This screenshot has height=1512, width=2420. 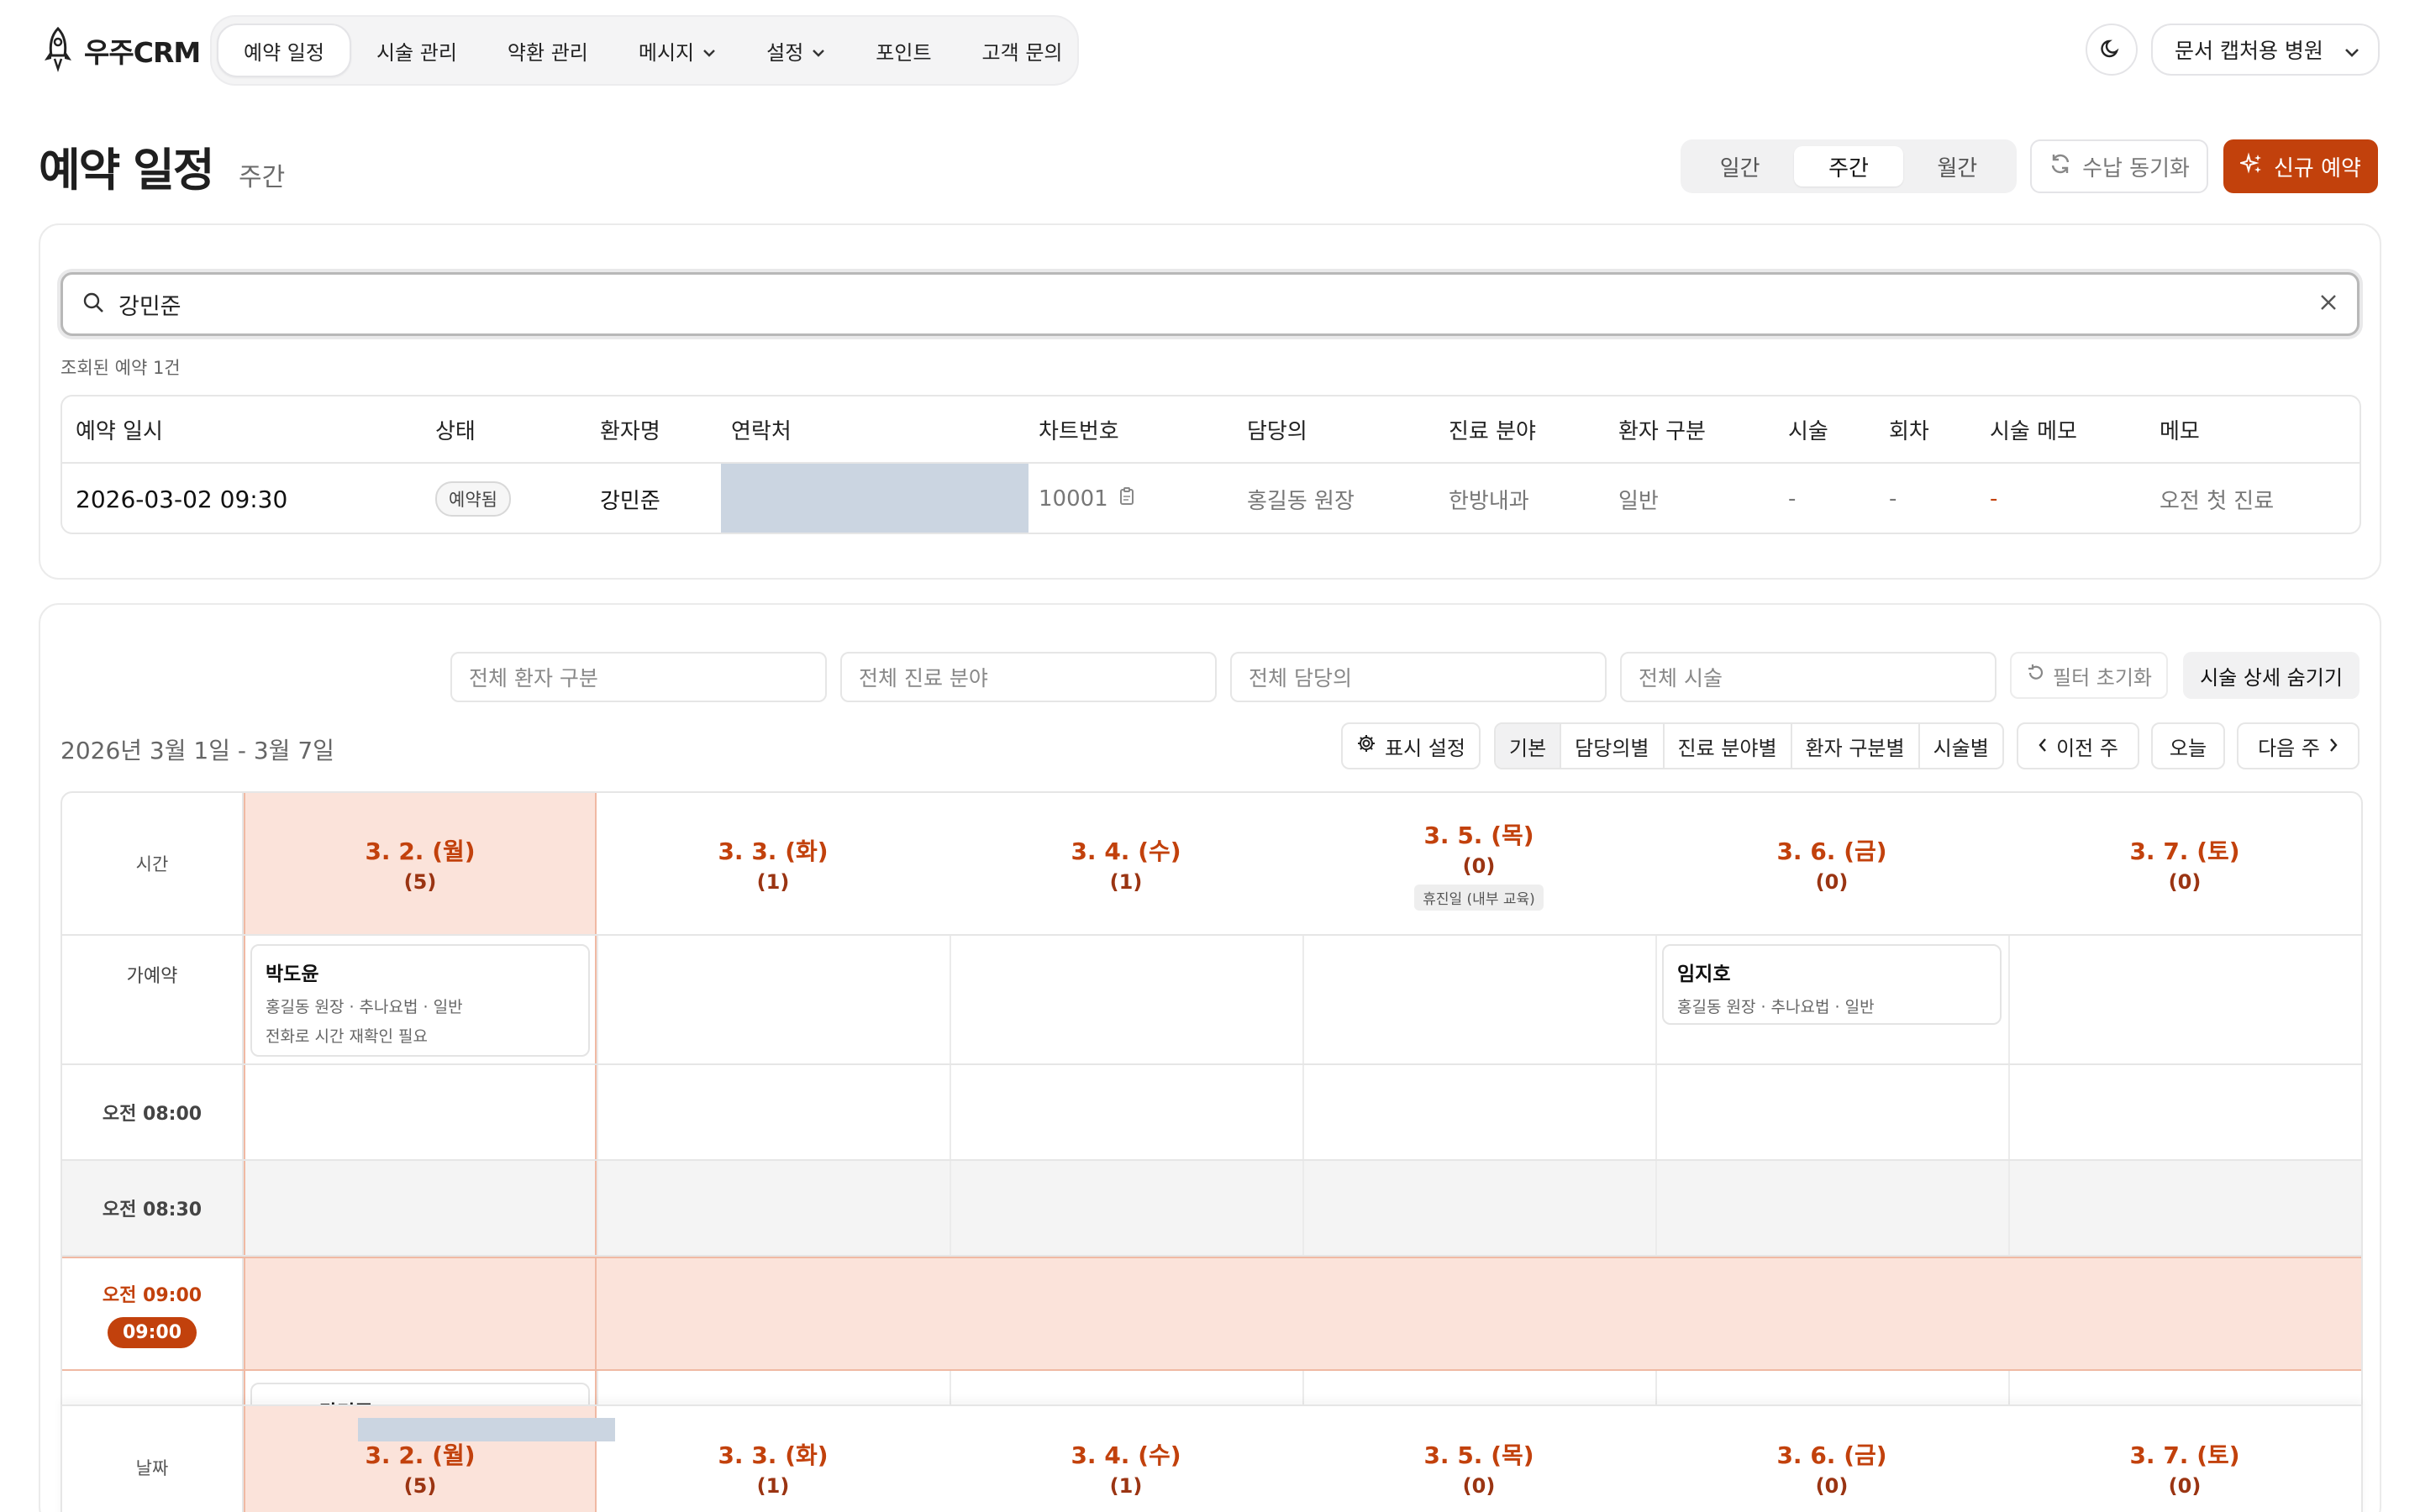 I want to click on page-title: 예약 일정, so click(x=127, y=170).